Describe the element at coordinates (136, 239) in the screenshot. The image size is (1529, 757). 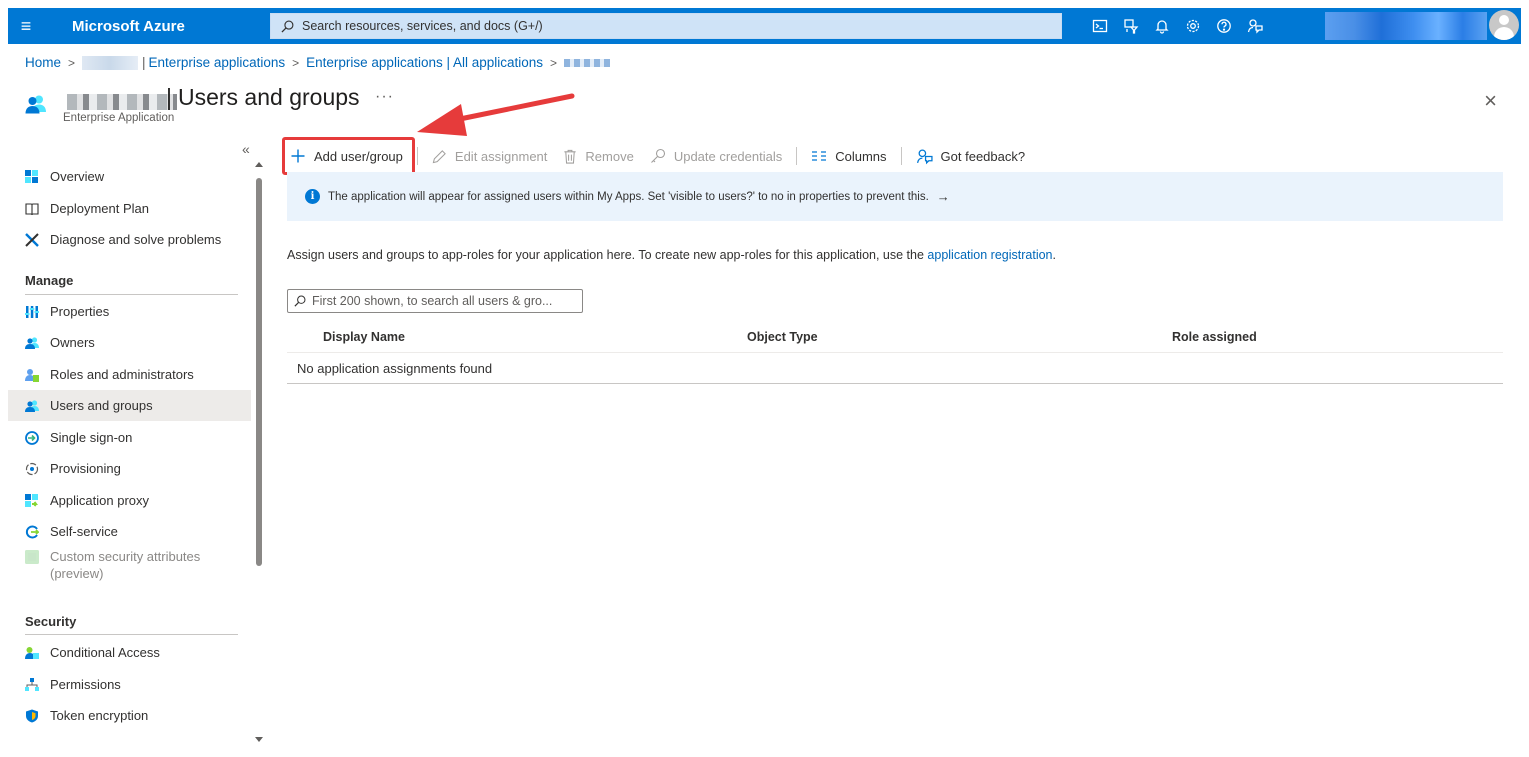
I see `sidebar-item-label: Diagnose and solve problems` at that location.